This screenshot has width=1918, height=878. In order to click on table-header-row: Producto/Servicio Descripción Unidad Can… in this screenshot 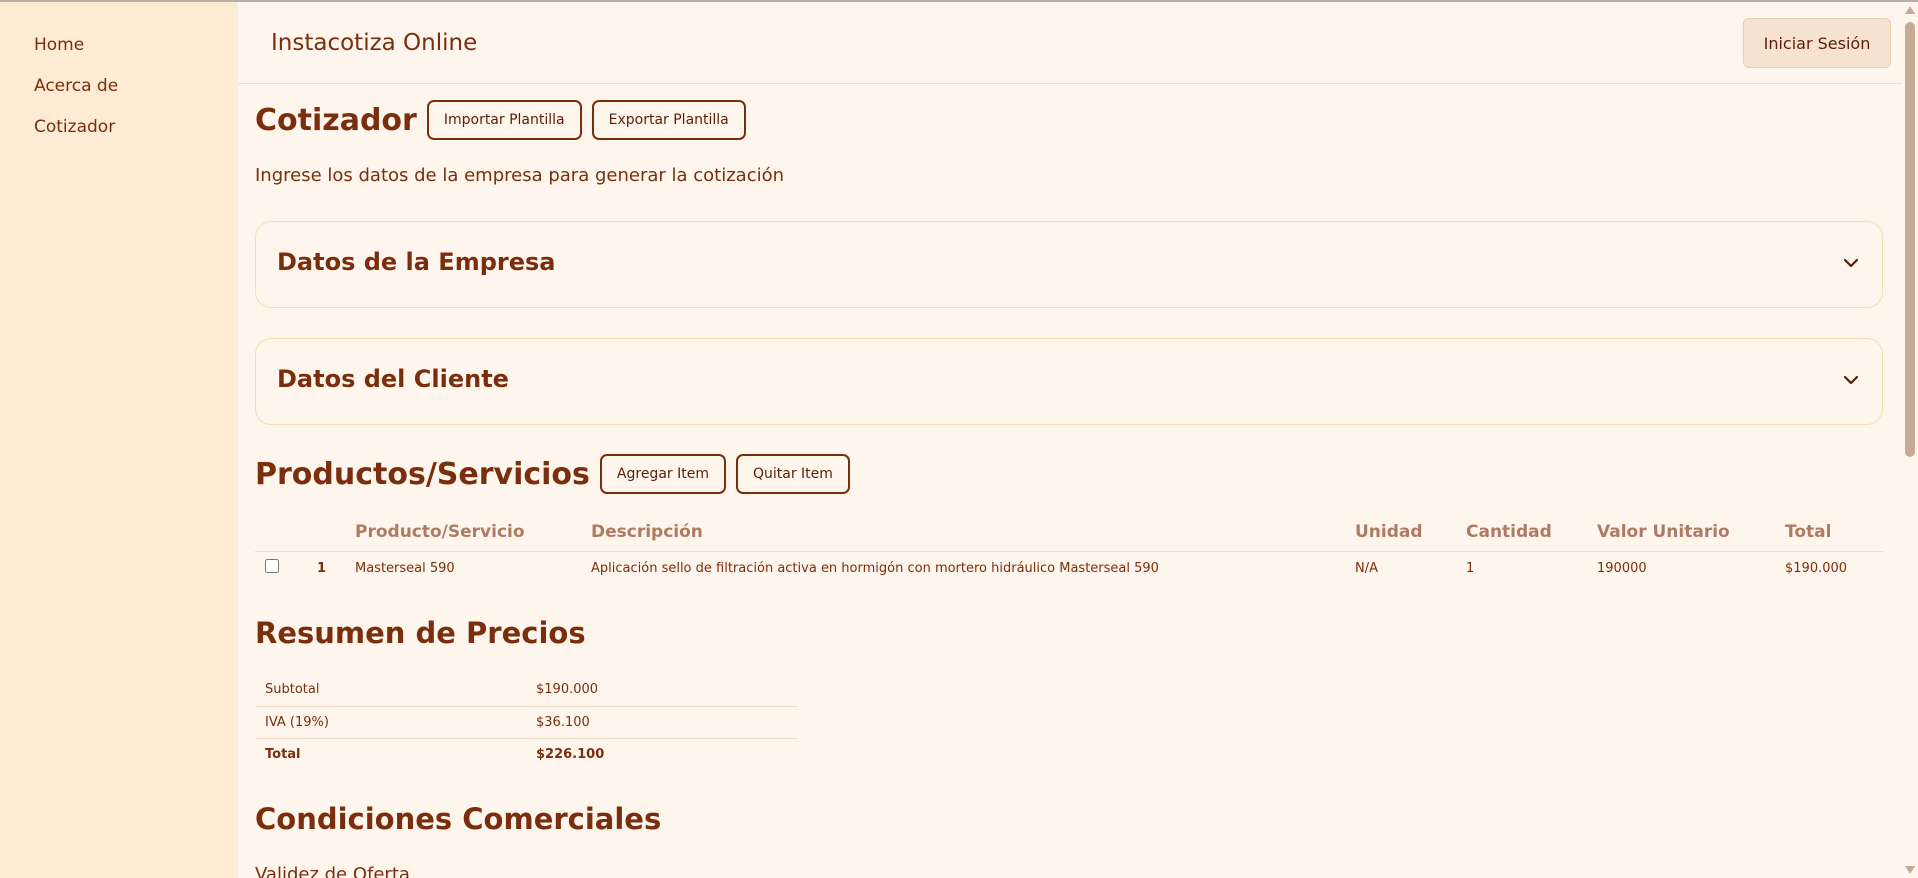, I will do `click(1069, 532)`.